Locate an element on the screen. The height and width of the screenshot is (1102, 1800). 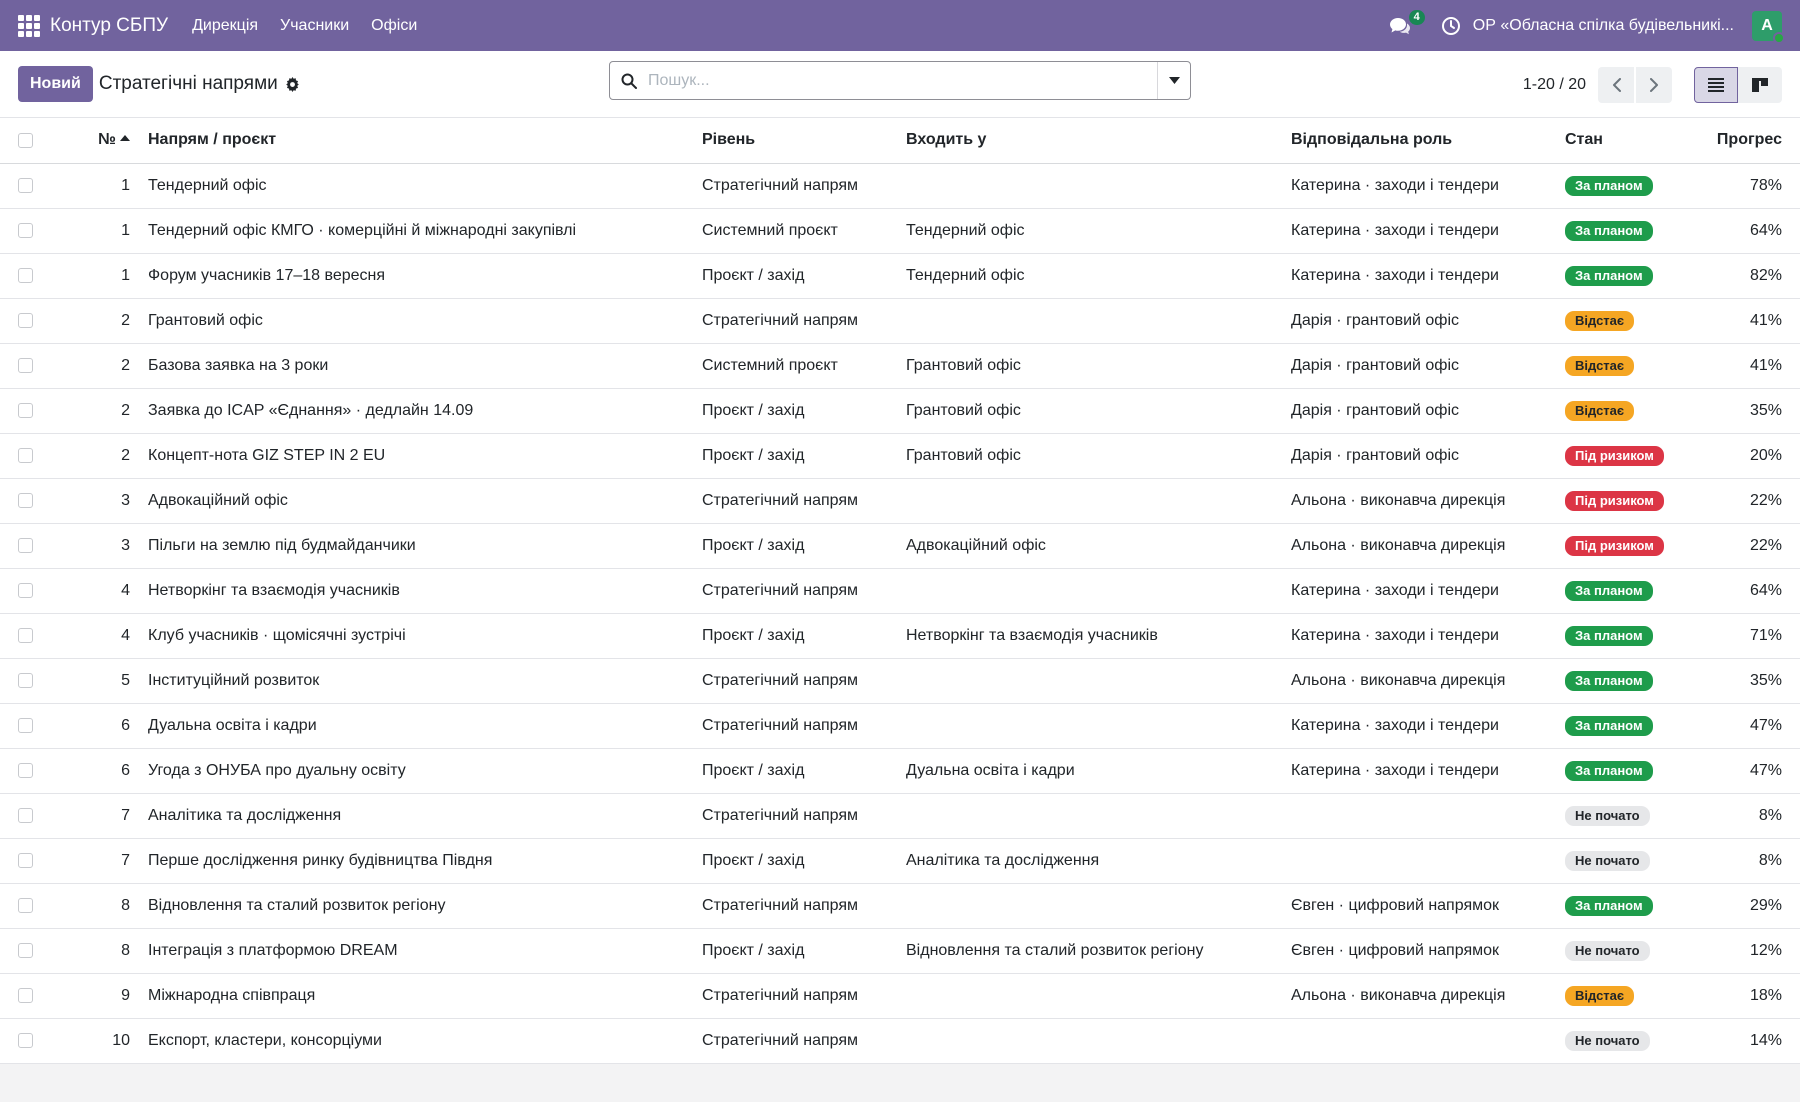
apps-grid-icon is located at coordinates (29, 25).